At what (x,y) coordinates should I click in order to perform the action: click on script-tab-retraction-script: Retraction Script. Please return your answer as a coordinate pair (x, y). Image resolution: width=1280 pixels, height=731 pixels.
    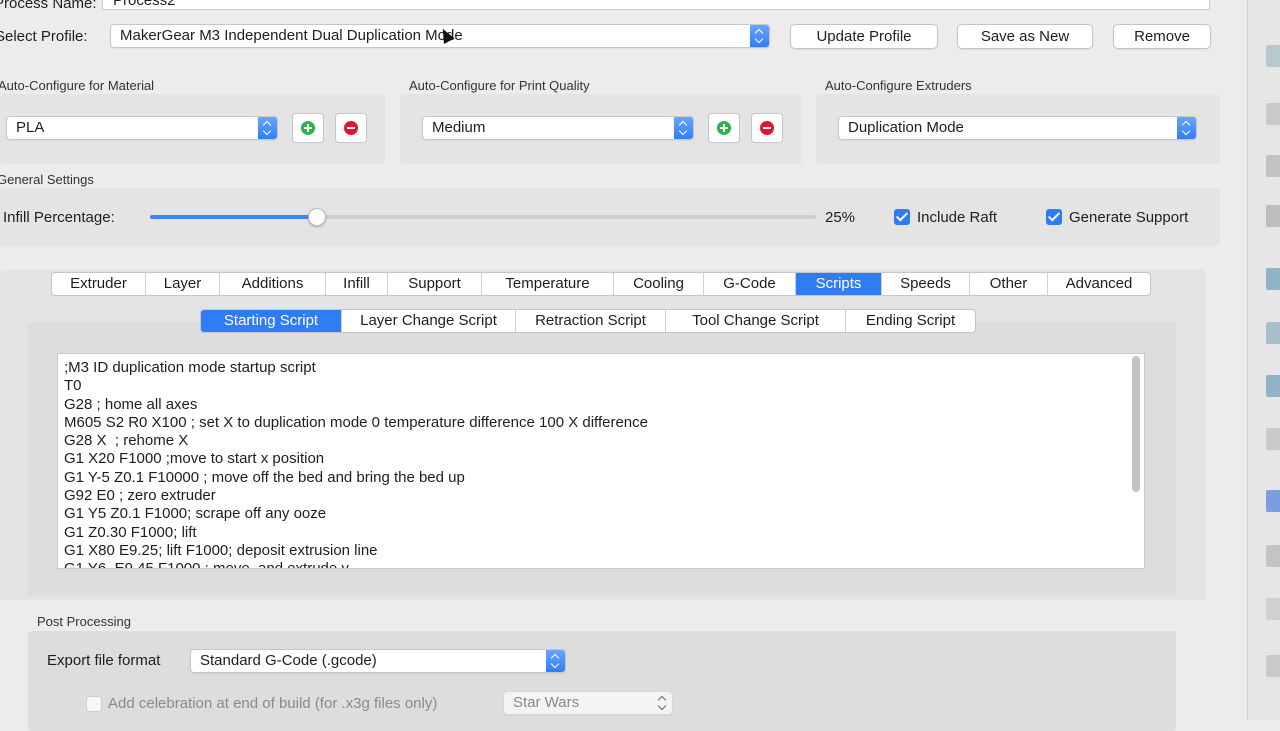
    Looking at the image, I should click on (591, 321).